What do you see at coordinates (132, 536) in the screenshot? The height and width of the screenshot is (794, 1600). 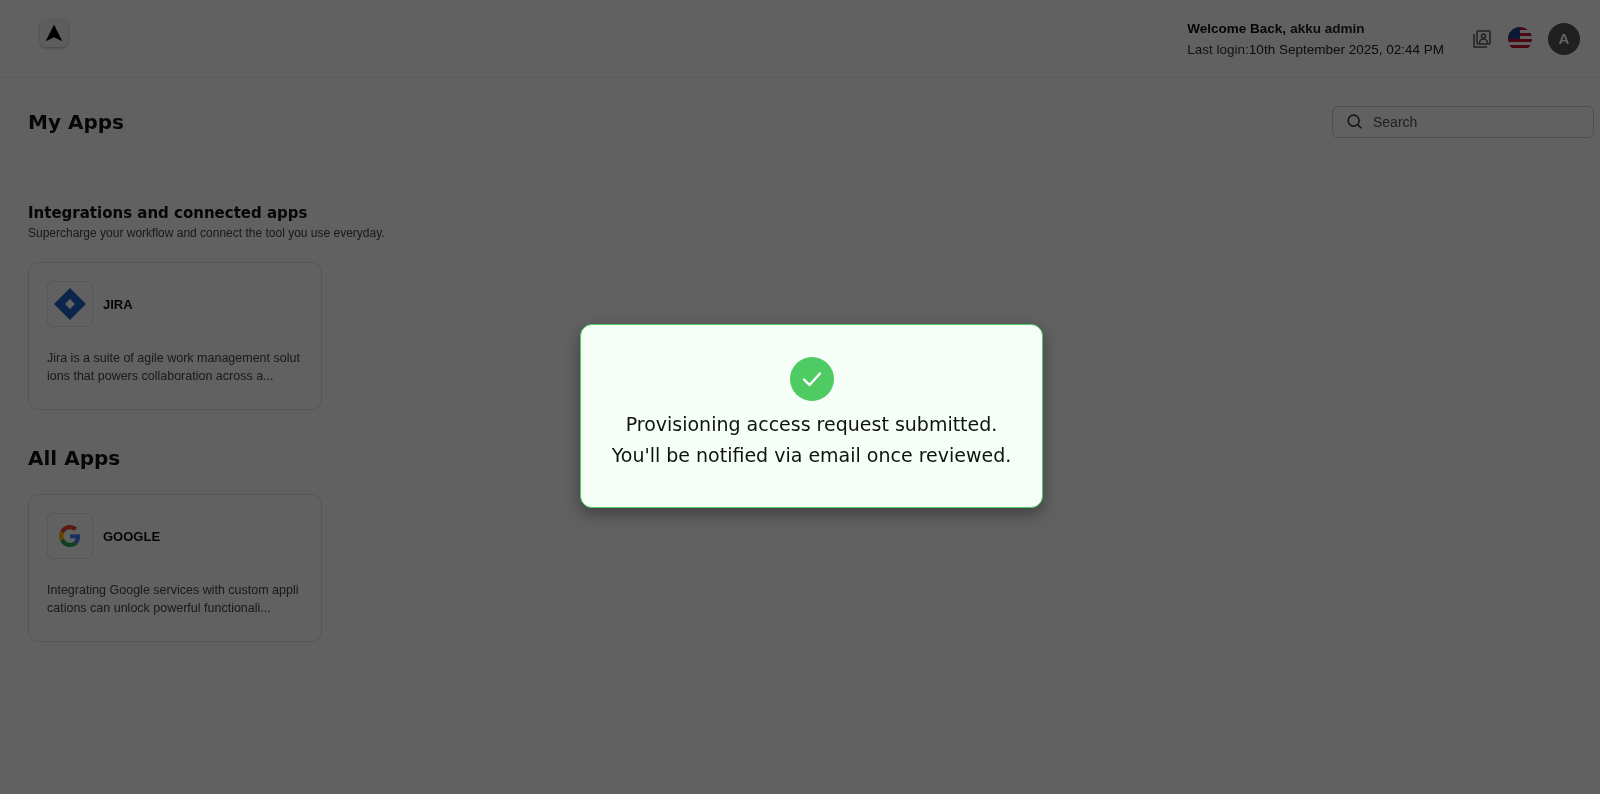 I see `app-name: GOOGLE` at bounding box center [132, 536].